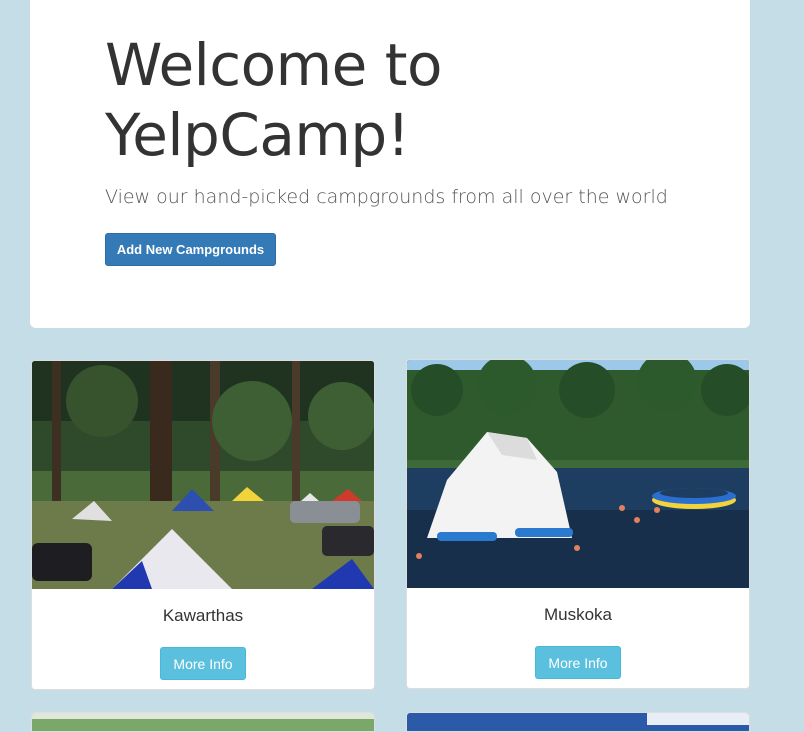  I want to click on campground-name: Kawarthas, so click(203, 615).